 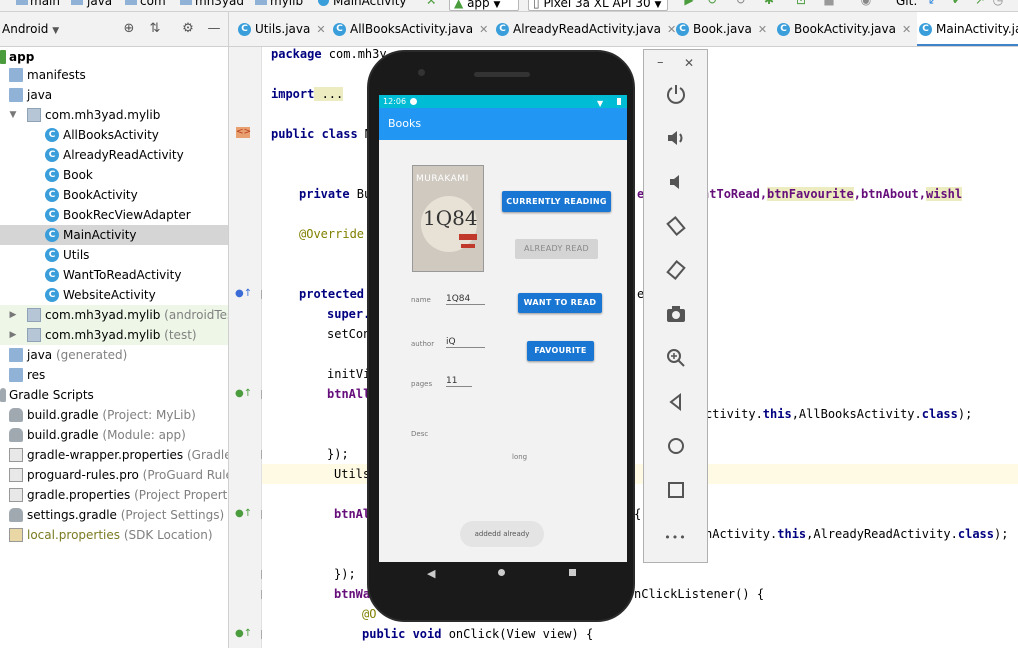 I want to click on crosshair-icon: ⊕, so click(x=129, y=29).